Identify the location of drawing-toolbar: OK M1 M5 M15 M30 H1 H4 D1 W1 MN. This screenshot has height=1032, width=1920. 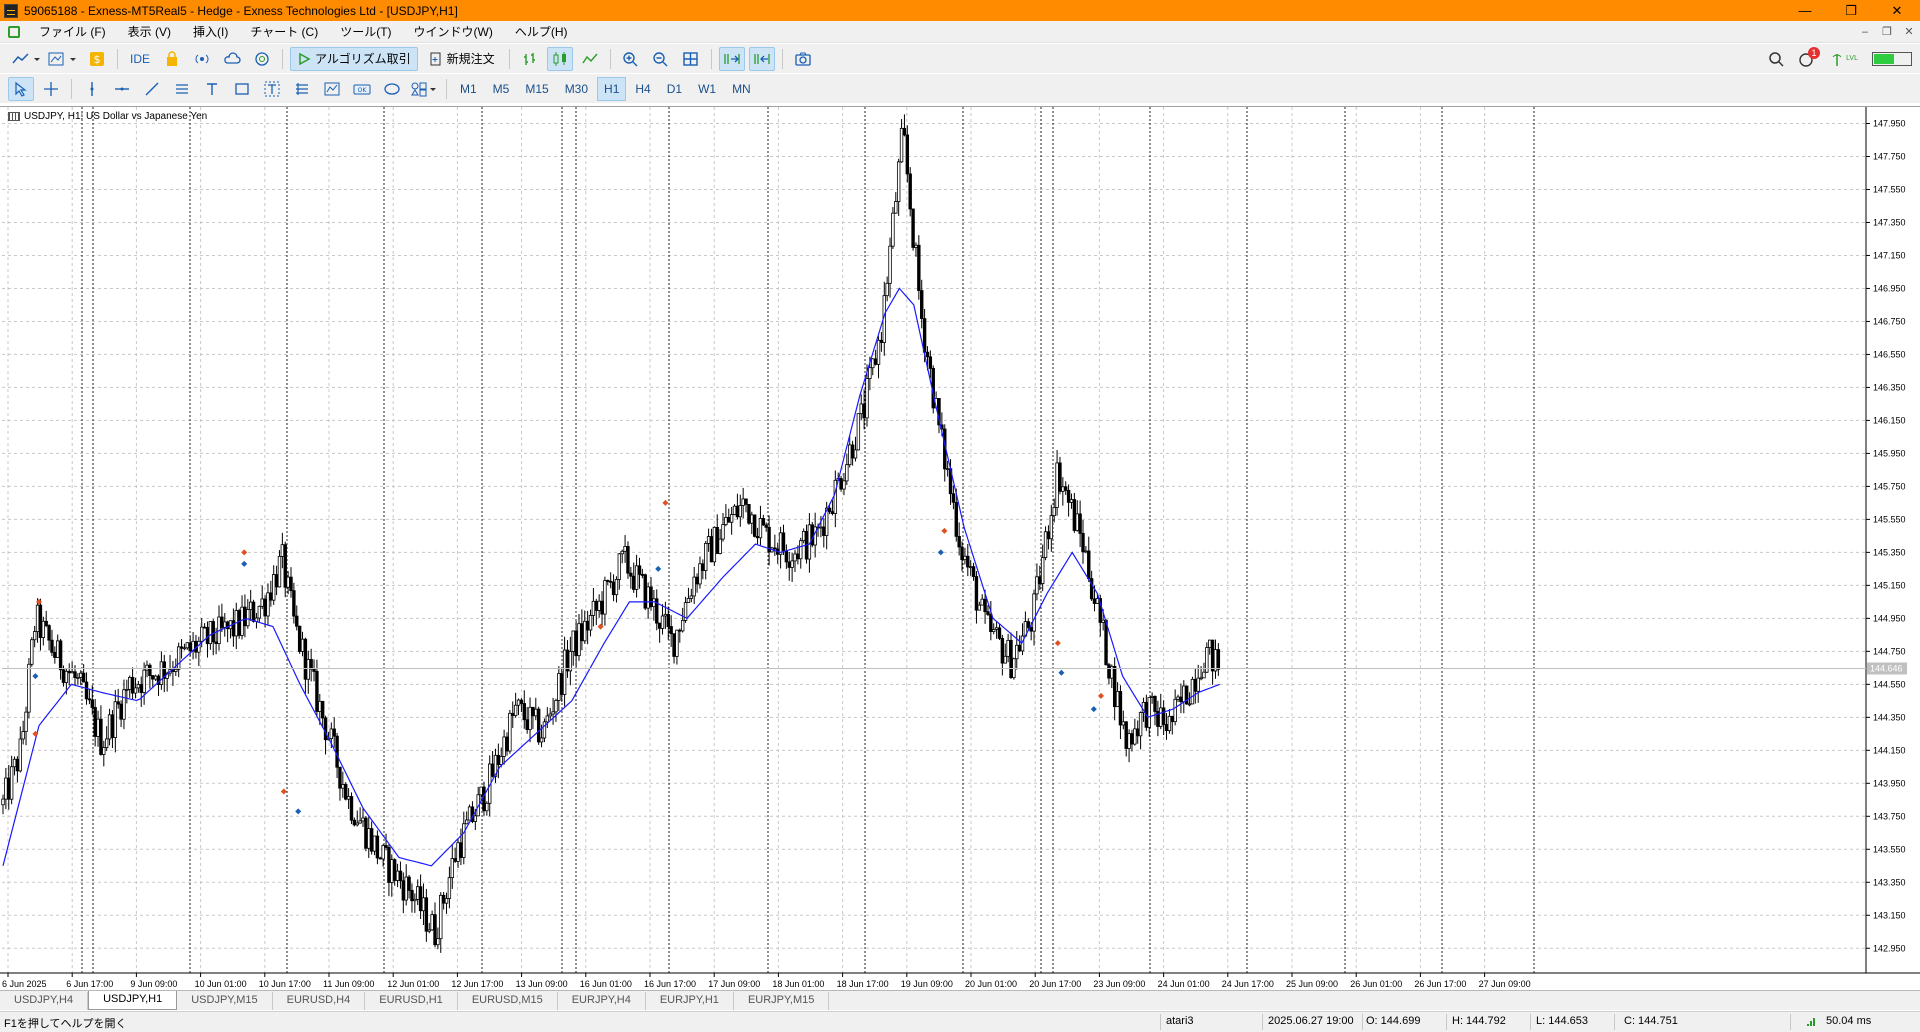
(960, 88).